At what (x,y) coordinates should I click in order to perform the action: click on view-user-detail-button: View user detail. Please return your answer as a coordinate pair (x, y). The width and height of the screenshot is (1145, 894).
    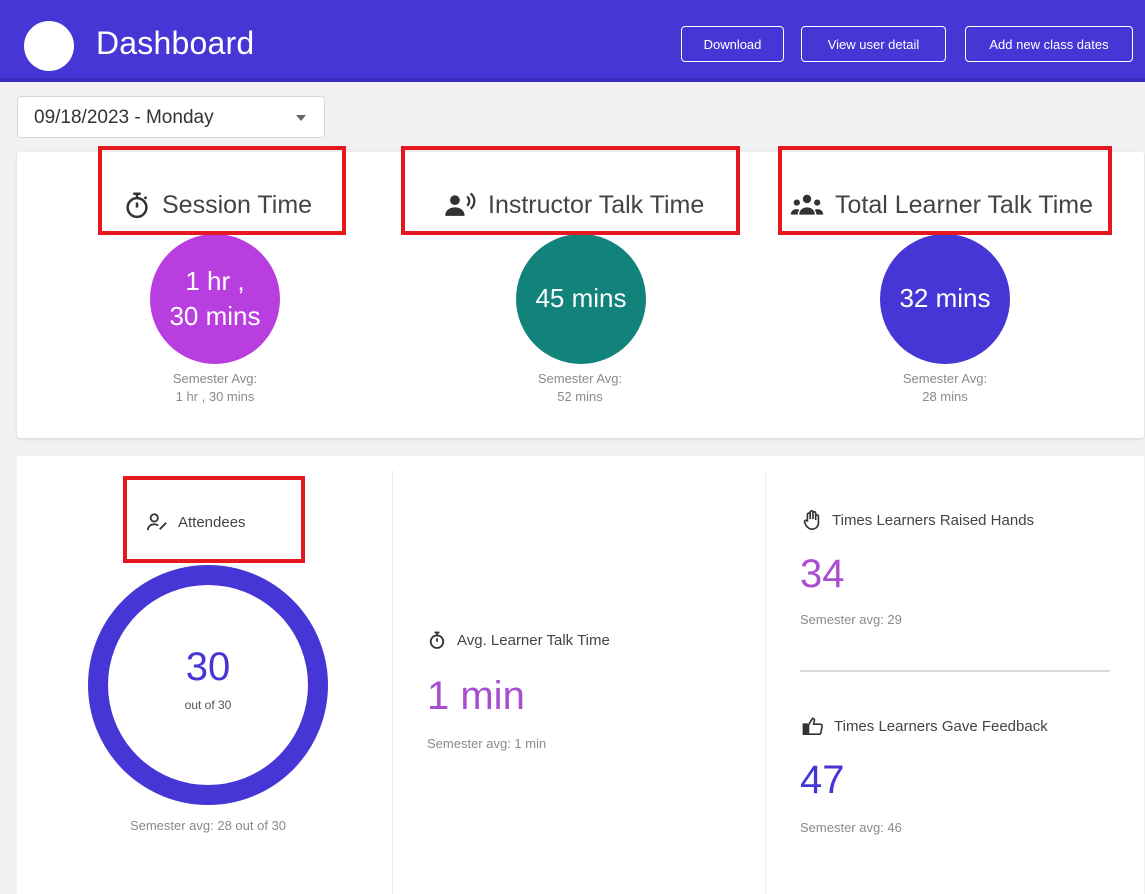
    Looking at the image, I should click on (873, 44).